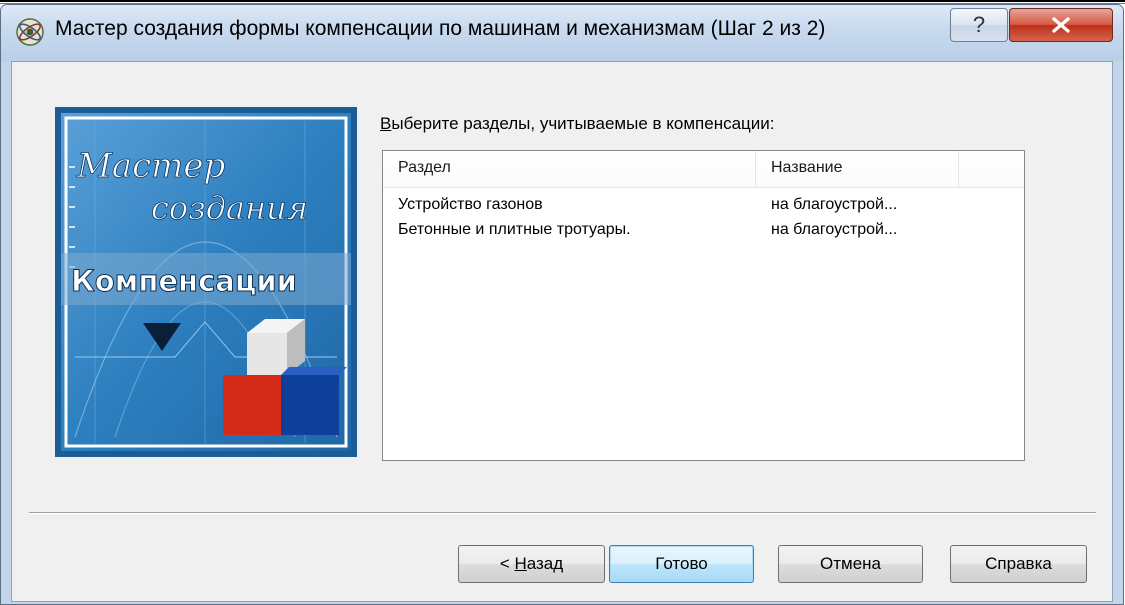  I want to click on close-button, so click(1061, 25).